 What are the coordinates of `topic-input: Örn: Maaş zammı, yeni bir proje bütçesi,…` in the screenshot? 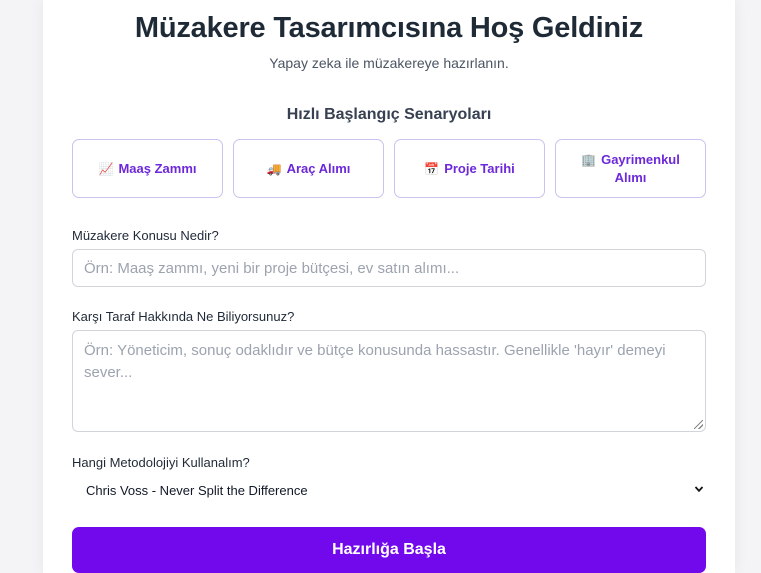 It's located at (389, 268).